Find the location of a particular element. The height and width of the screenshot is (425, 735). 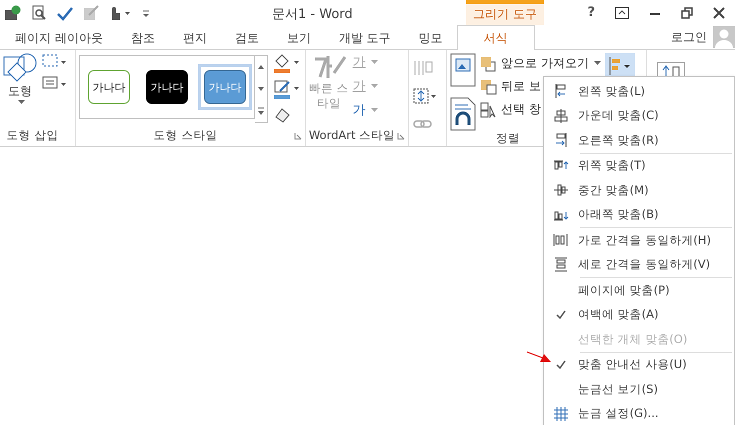

context-tab-header: 그리기 도구 is located at coordinates (505, 12).